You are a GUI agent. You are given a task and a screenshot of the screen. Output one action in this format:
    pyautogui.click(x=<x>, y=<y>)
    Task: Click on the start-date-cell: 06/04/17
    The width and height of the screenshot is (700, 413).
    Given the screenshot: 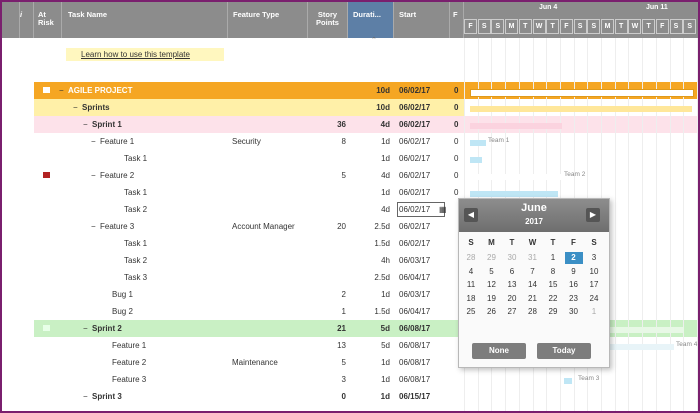 What is the action you would take?
    pyautogui.click(x=414, y=277)
    